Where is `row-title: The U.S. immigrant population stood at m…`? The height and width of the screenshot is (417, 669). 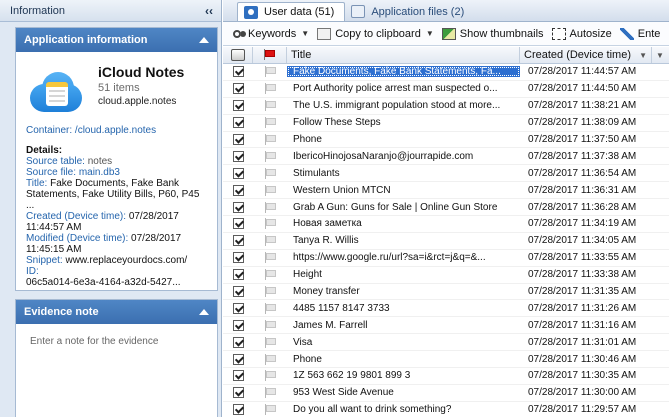
row-title: The U.S. immigrant population stood at m… is located at coordinates (403, 105).